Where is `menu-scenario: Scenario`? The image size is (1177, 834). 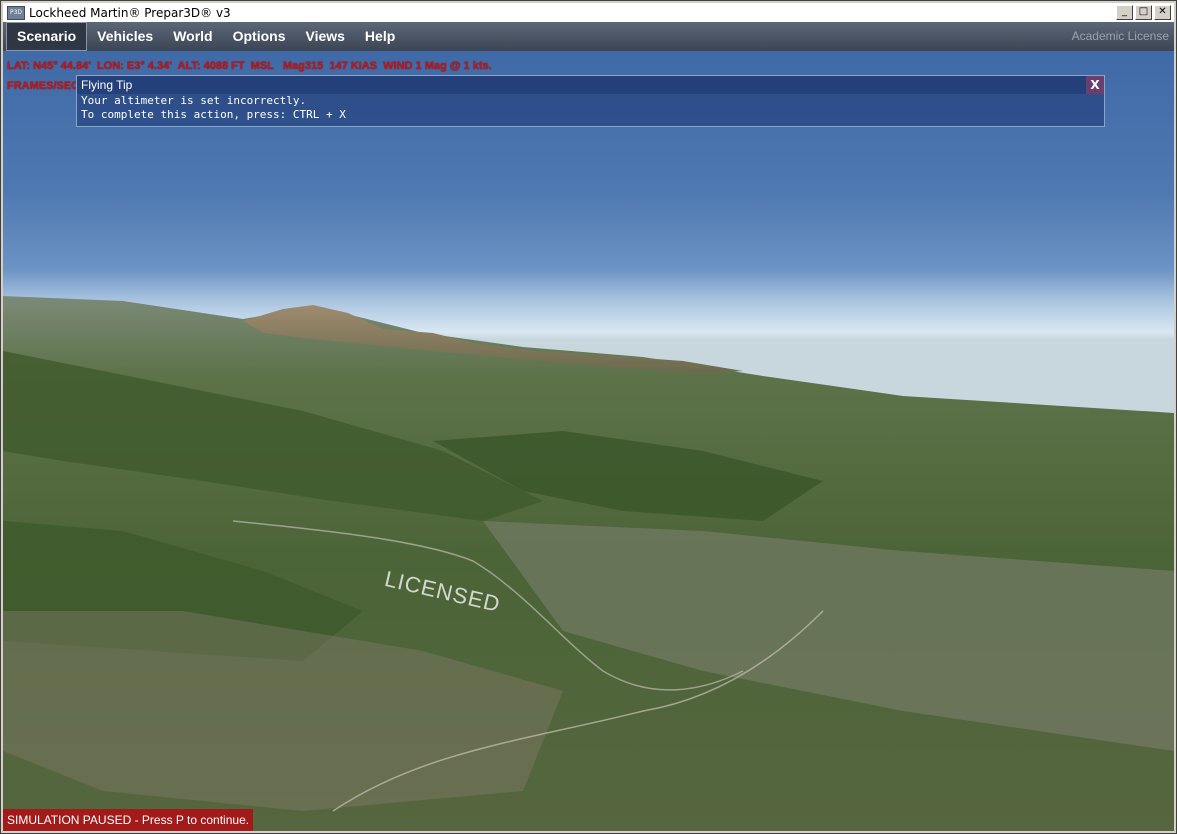 menu-scenario: Scenario is located at coordinates (47, 36).